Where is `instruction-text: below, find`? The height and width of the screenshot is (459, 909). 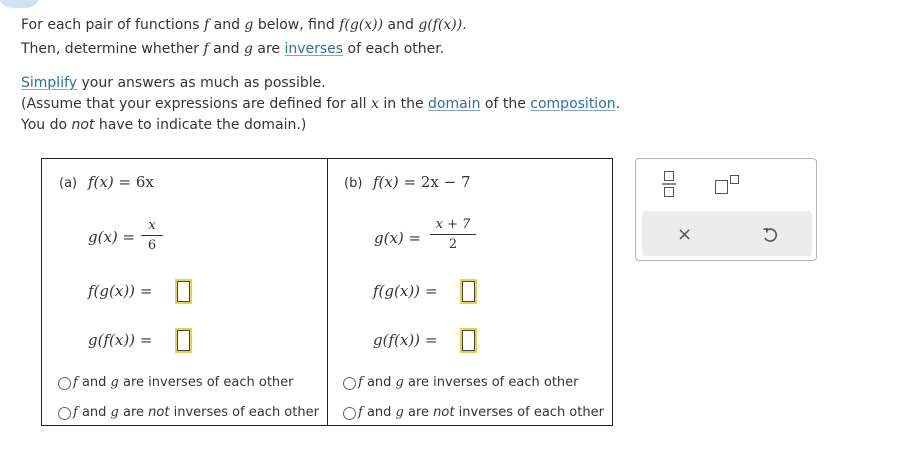
instruction-text: below, find is located at coordinates (296, 25).